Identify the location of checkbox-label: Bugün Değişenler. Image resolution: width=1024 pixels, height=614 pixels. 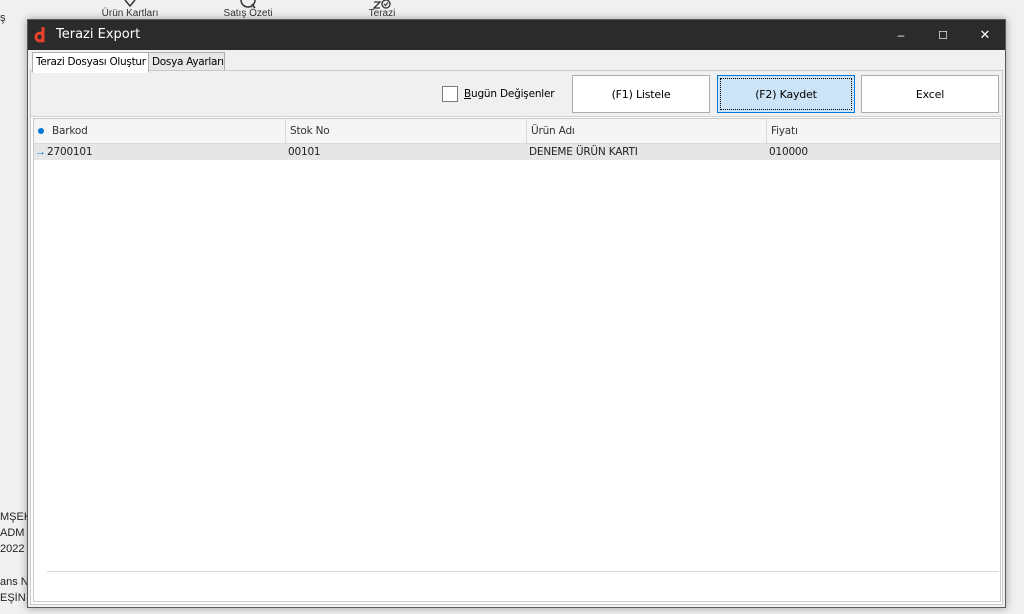
(509, 94).